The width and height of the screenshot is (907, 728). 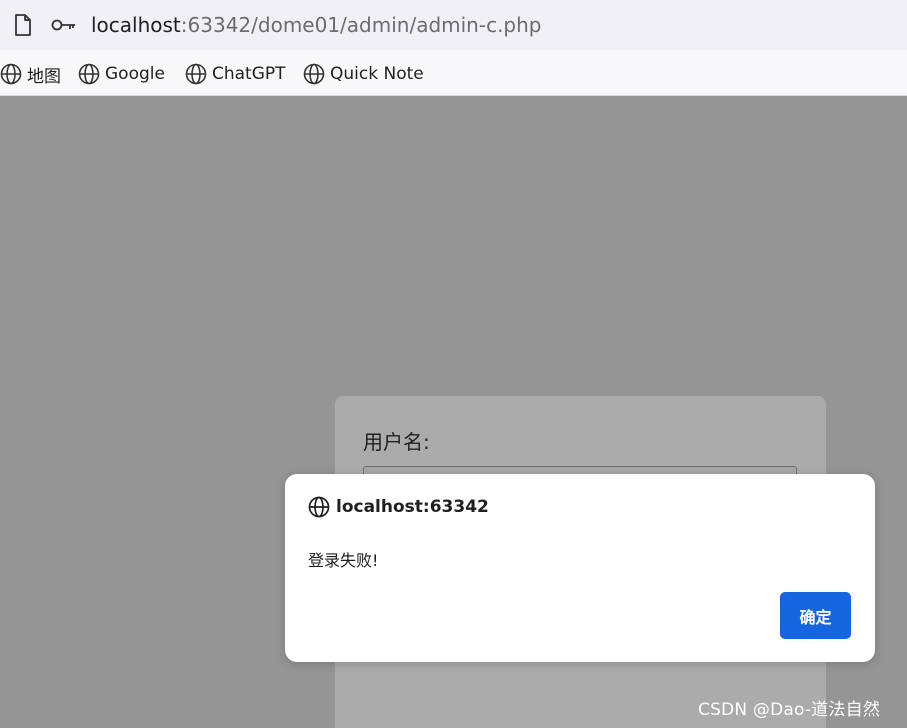 I want to click on address-bar: localhost:63342/dome01/admin/admin-c.php, so click(x=453, y=25).